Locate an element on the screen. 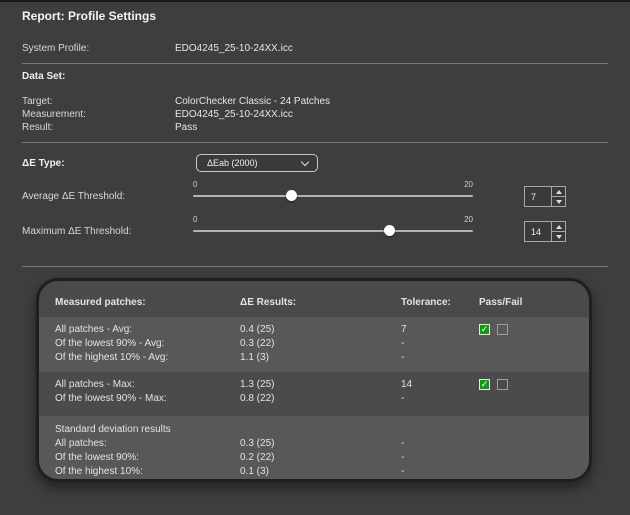 The image size is (630, 515). average-threshold-spinner: 7 is located at coordinates (545, 196).